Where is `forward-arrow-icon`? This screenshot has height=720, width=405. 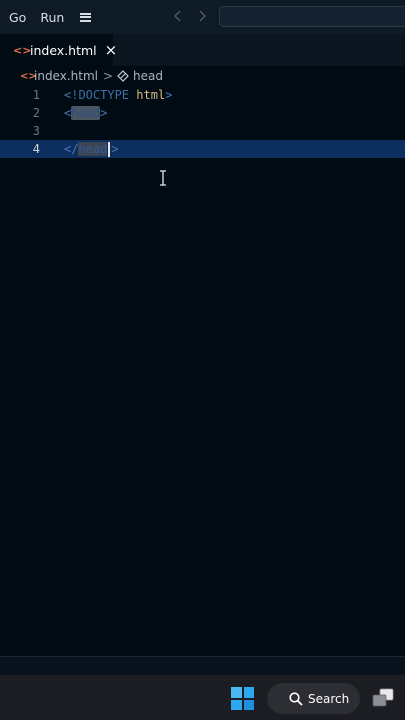 forward-arrow-icon is located at coordinates (202, 16).